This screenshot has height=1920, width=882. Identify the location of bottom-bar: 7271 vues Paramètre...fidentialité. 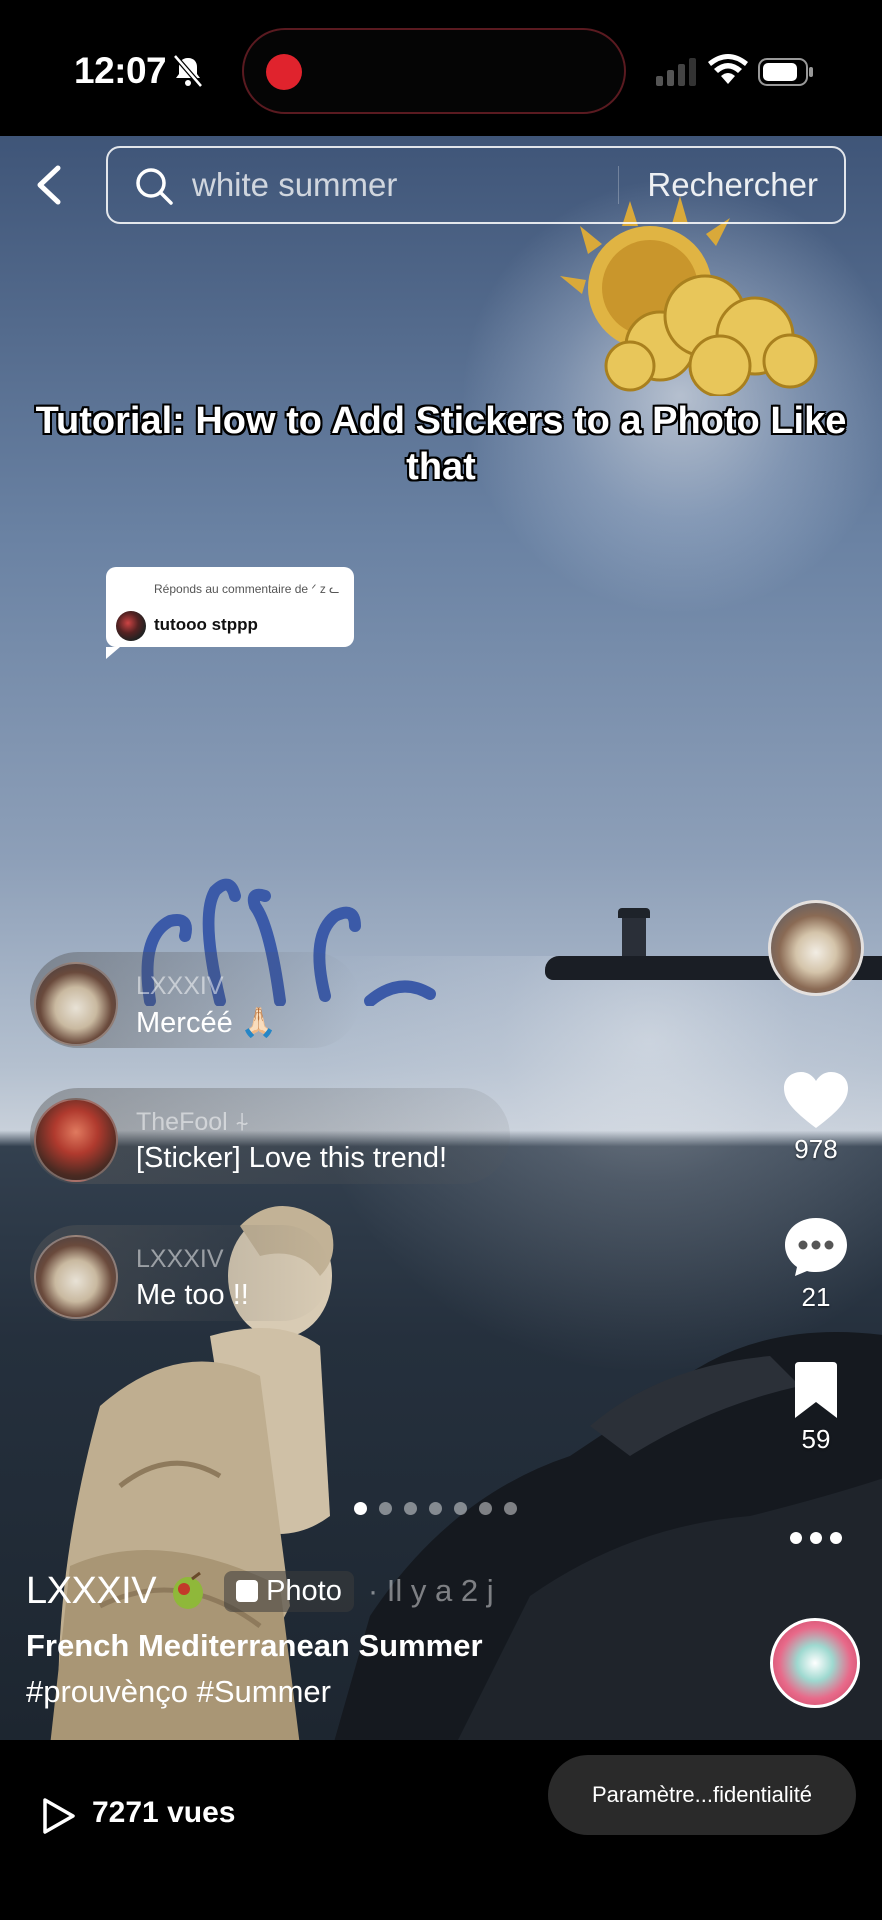
(441, 1830).